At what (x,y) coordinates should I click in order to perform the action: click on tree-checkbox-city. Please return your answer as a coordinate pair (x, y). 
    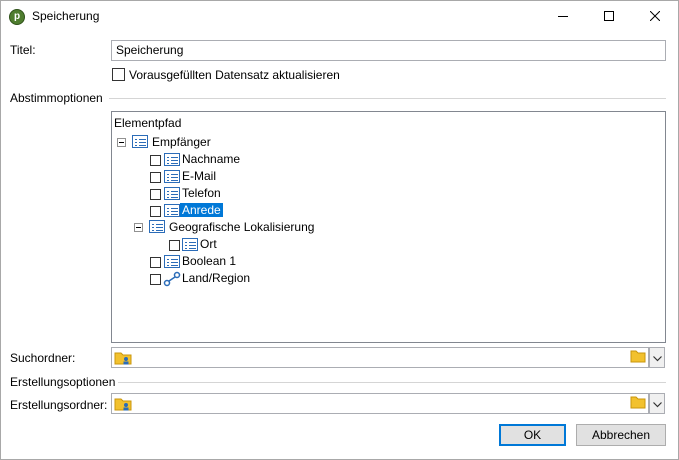
    Looking at the image, I should click on (174, 245).